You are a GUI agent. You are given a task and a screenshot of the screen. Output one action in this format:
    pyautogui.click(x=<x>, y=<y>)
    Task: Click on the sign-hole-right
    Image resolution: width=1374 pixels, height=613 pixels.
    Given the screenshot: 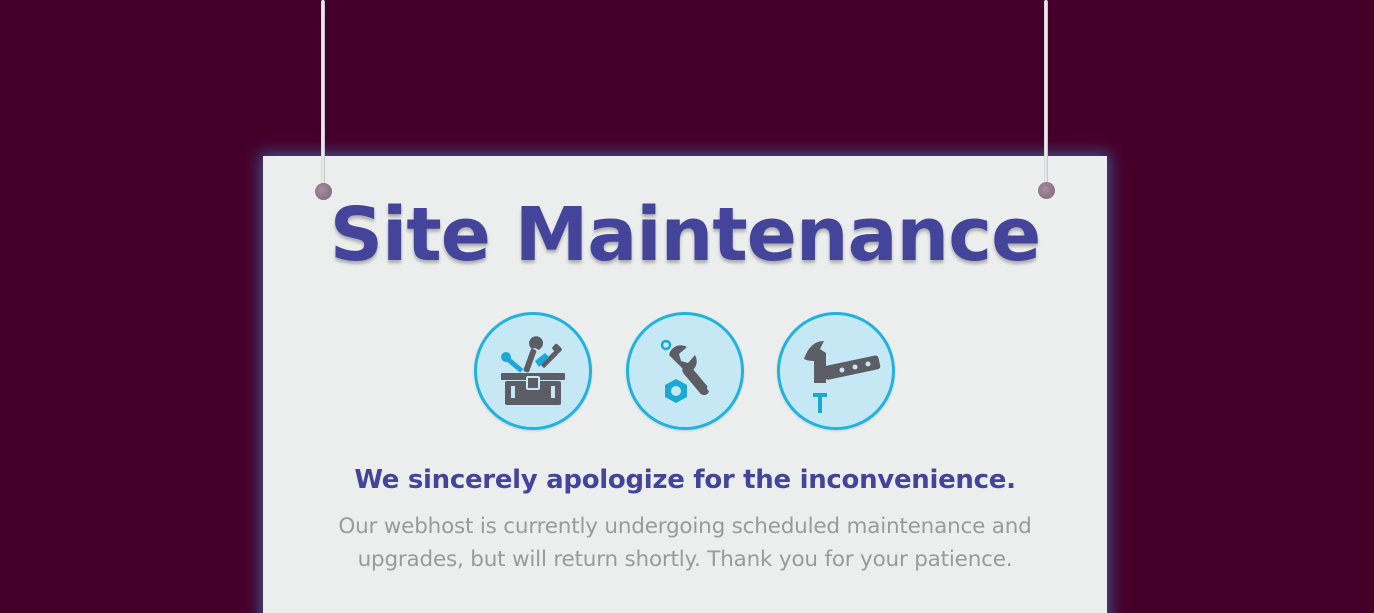 What is the action you would take?
    pyautogui.click(x=1046, y=190)
    